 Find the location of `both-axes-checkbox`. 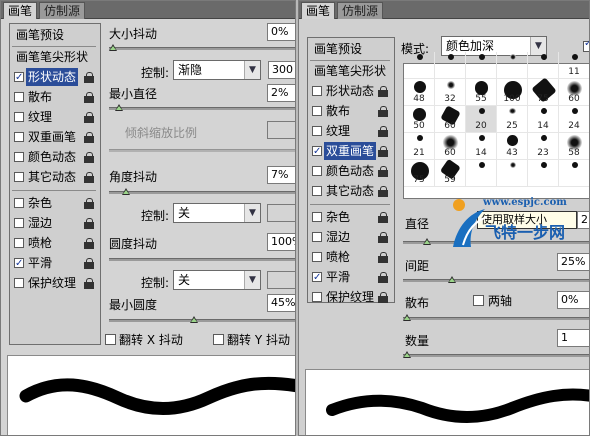

both-axes-checkbox is located at coordinates (478, 300).